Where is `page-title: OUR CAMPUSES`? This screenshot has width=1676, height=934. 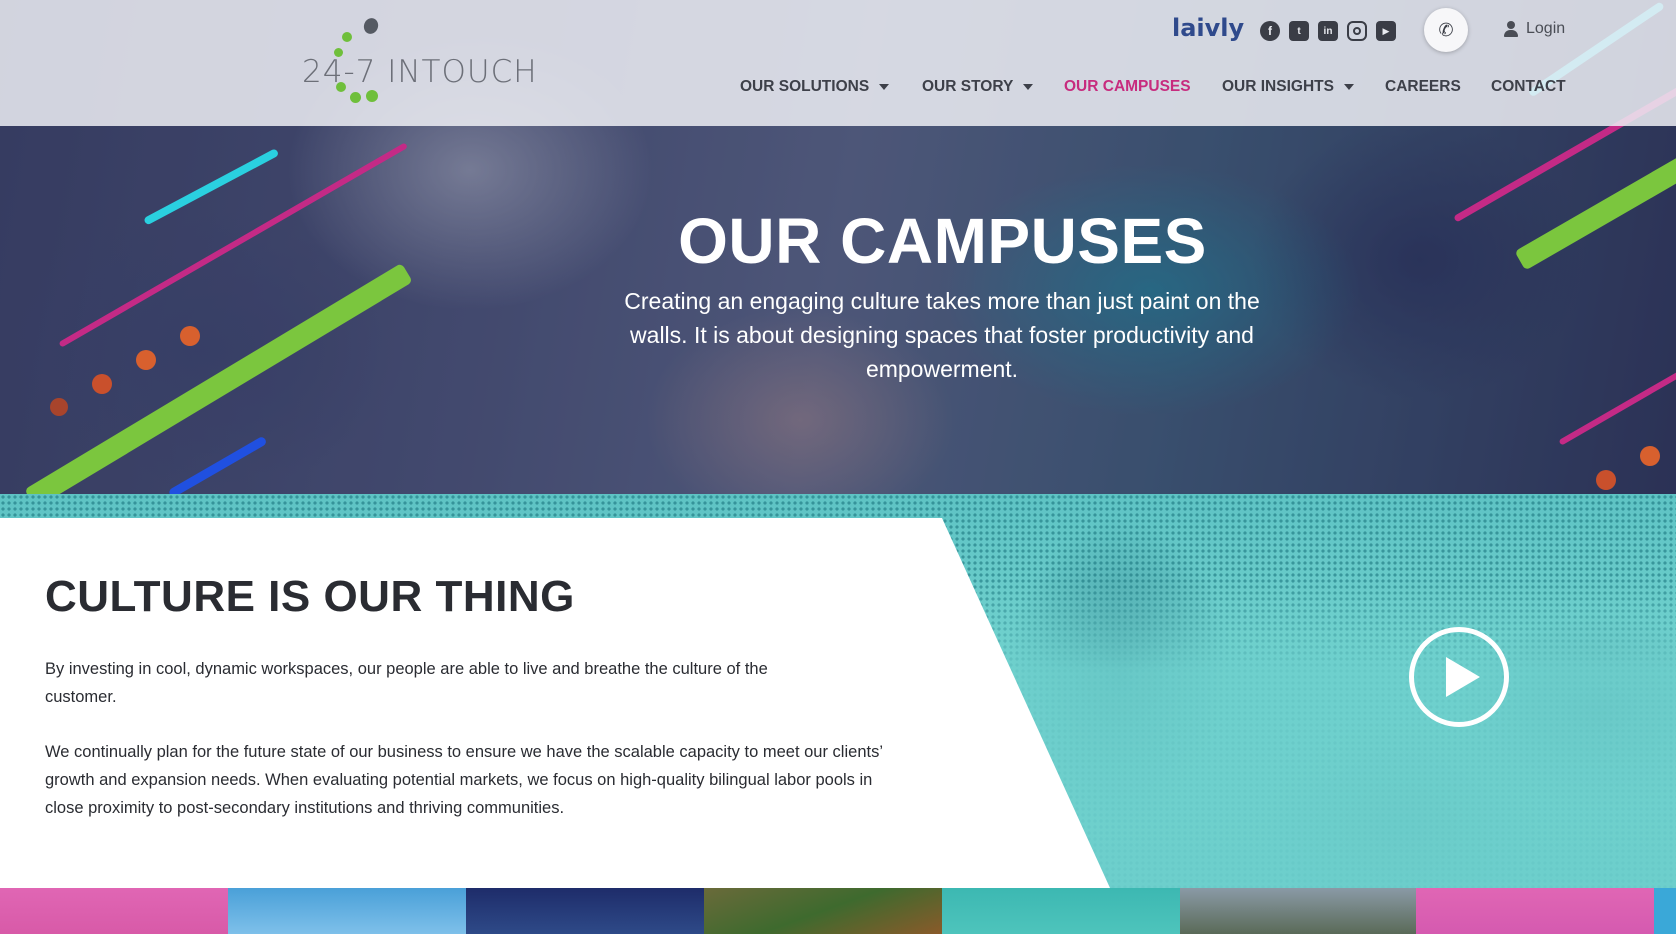
page-title: OUR CAMPUSES is located at coordinates (942, 241).